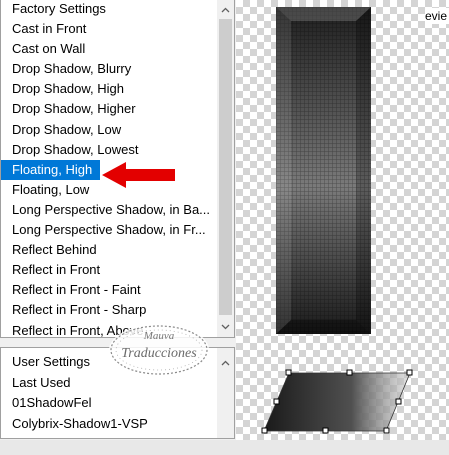 The image size is (449, 455). I want to click on shadow-preview, so click(338, 401).